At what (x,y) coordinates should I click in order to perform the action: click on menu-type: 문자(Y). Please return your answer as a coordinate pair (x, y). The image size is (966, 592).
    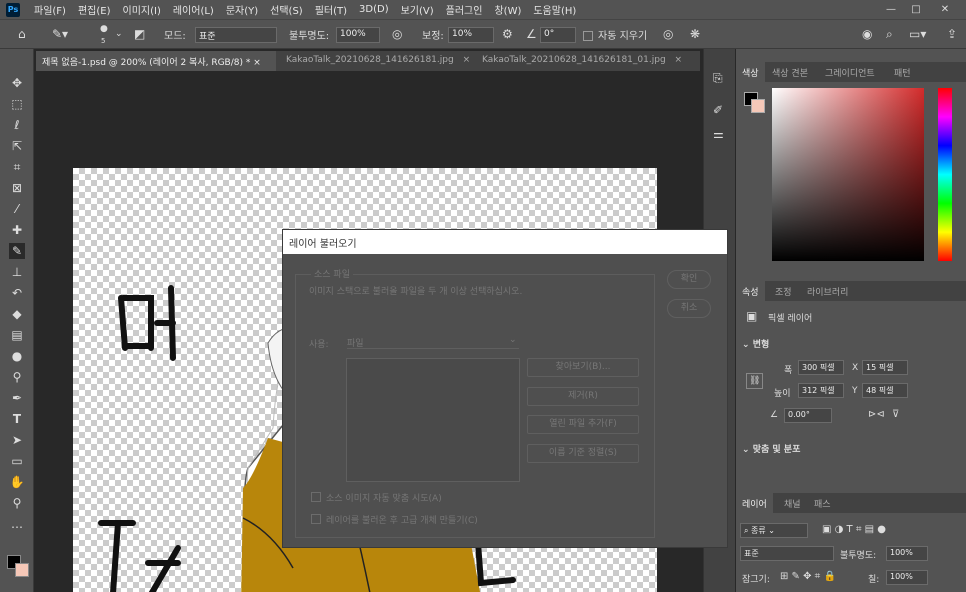
    Looking at the image, I should click on (242, 9).